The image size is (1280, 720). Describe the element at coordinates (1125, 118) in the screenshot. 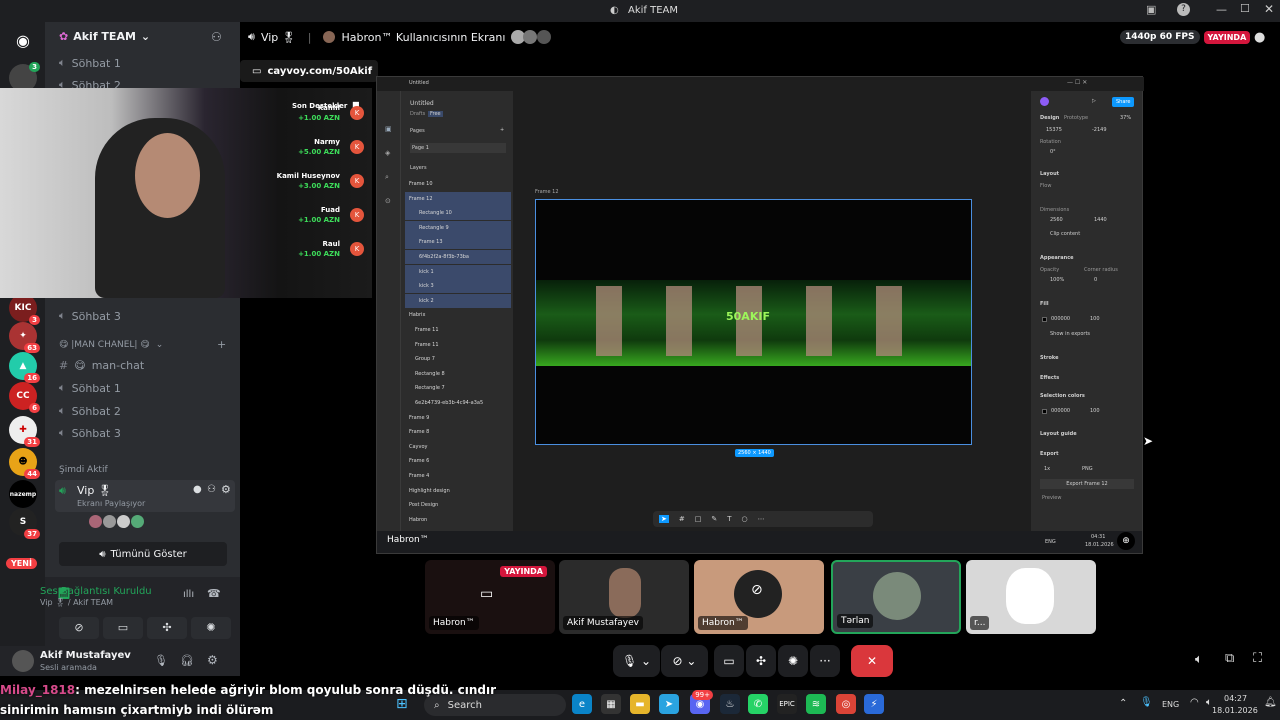

I see `zoom-level: 37%` at that location.